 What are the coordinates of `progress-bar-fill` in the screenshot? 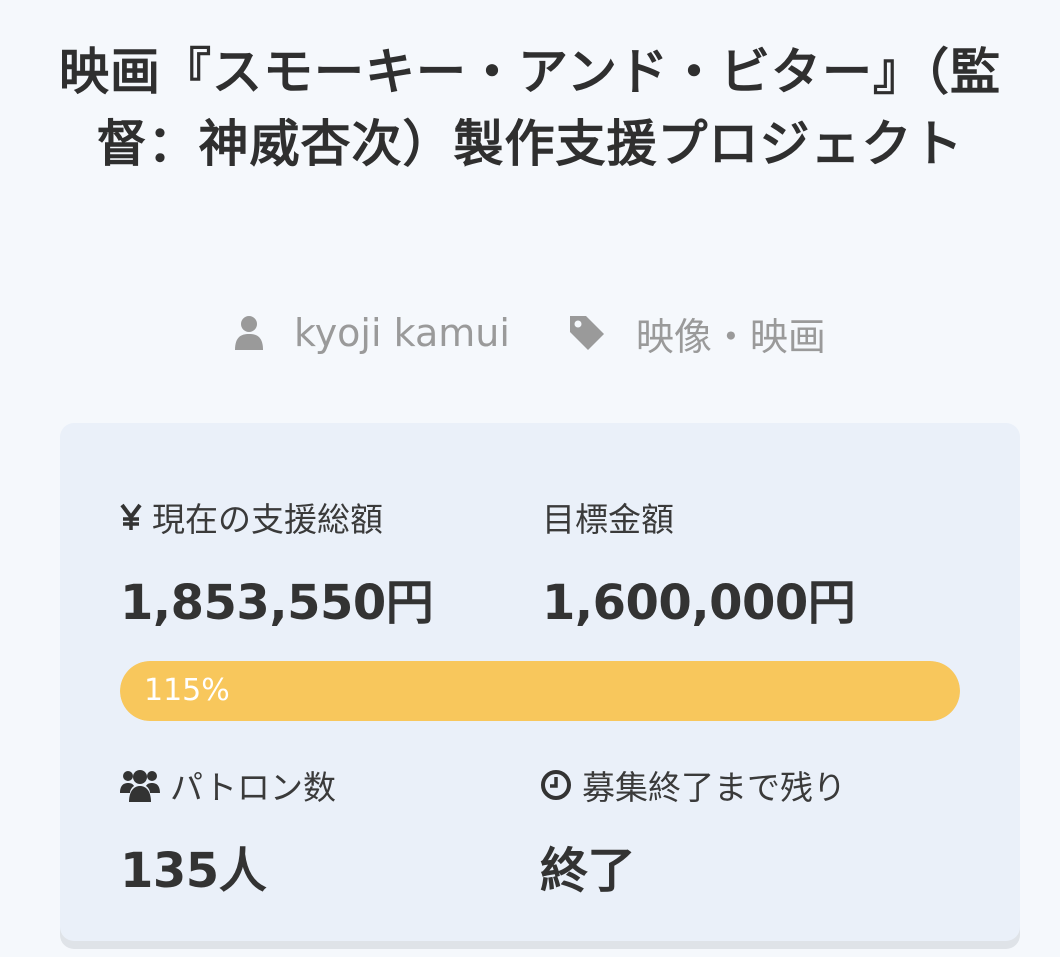 It's located at (540, 691).